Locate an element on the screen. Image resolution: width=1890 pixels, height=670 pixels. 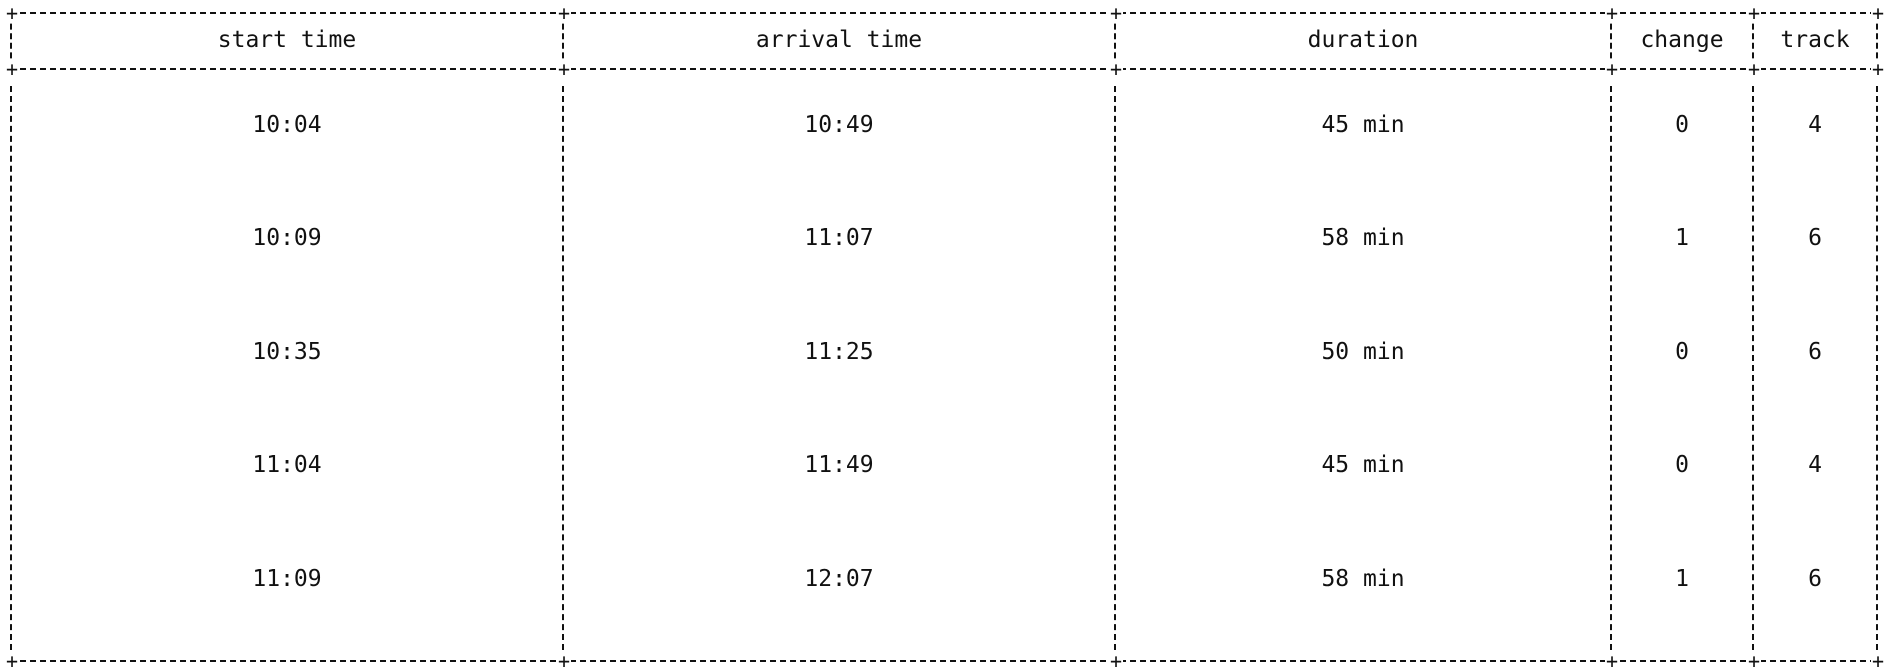
start-time-cell: 11:04 is located at coordinates (287, 465).